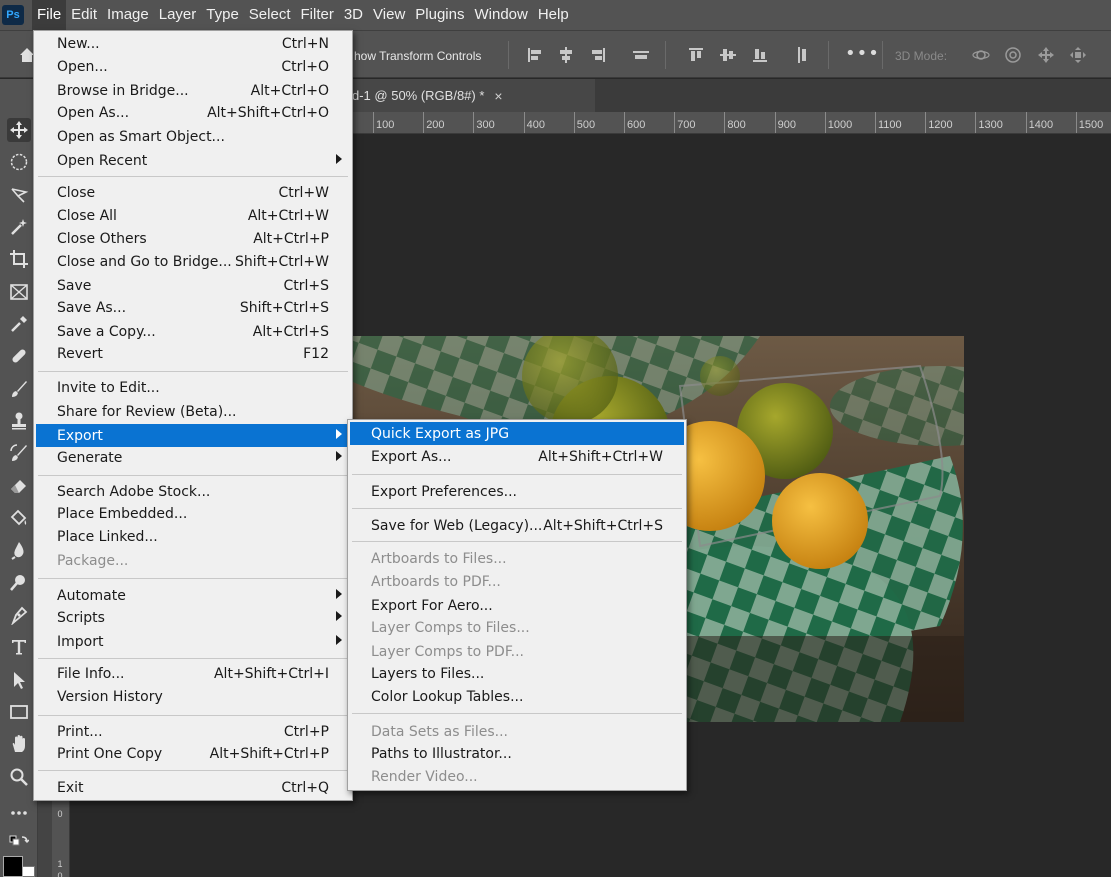  What do you see at coordinates (193, 160) in the screenshot?
I see `menu-item-open-recent: Open Recent` at bounding box center [193, 160].